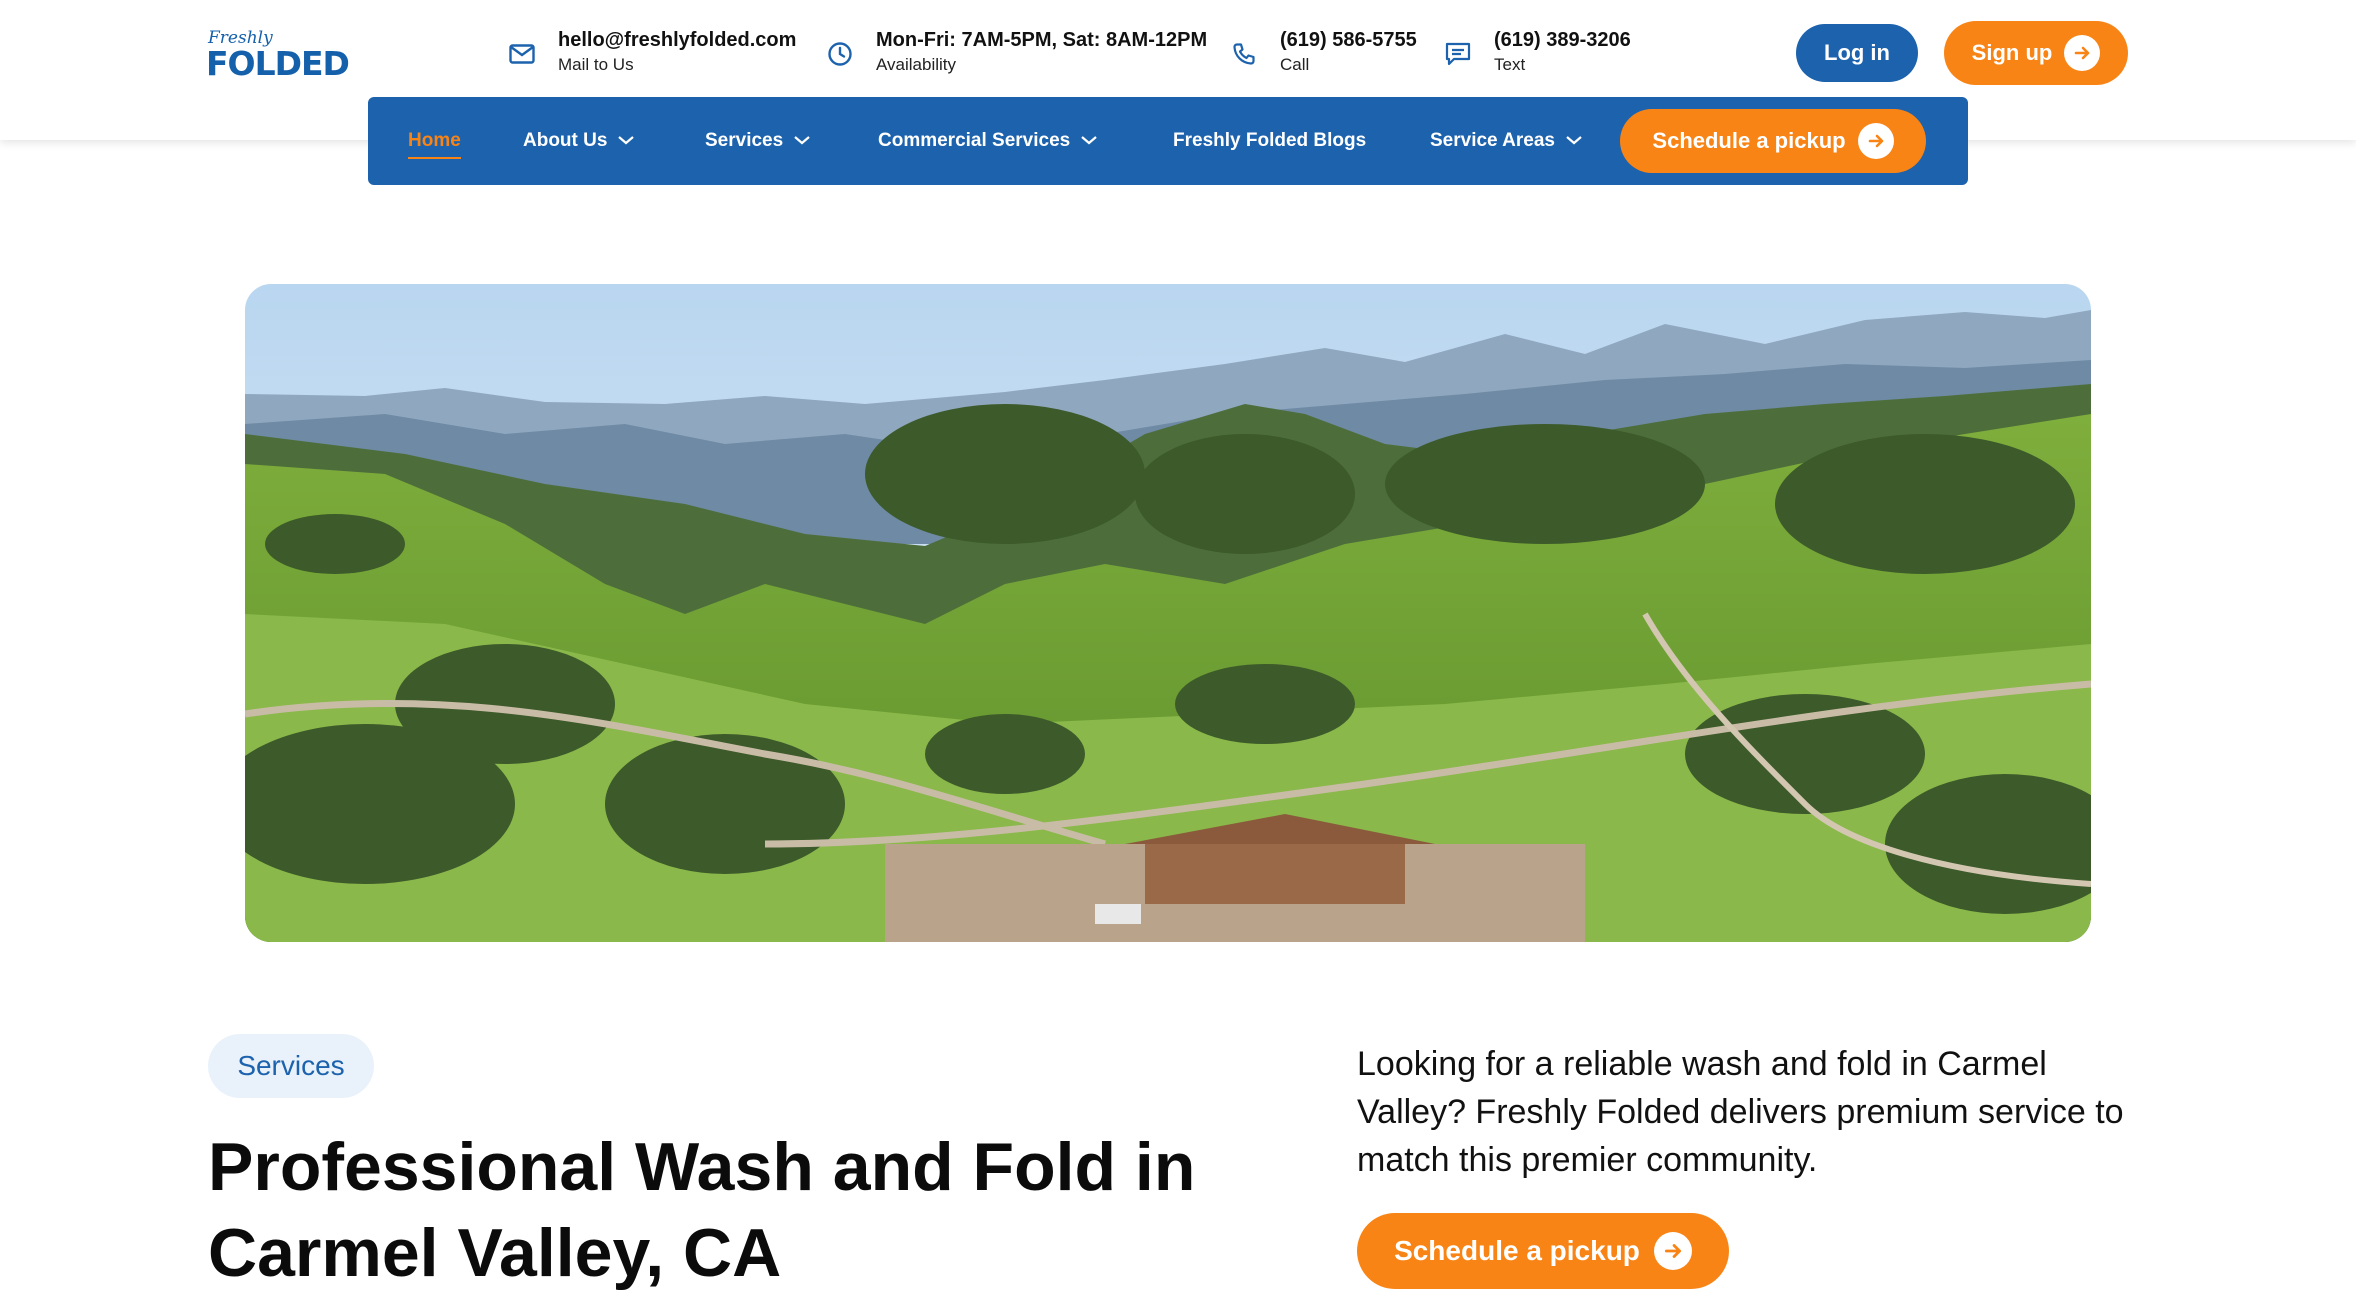  I want to click on nav-item-service-areas: Service Areas, so click(1506, 141).